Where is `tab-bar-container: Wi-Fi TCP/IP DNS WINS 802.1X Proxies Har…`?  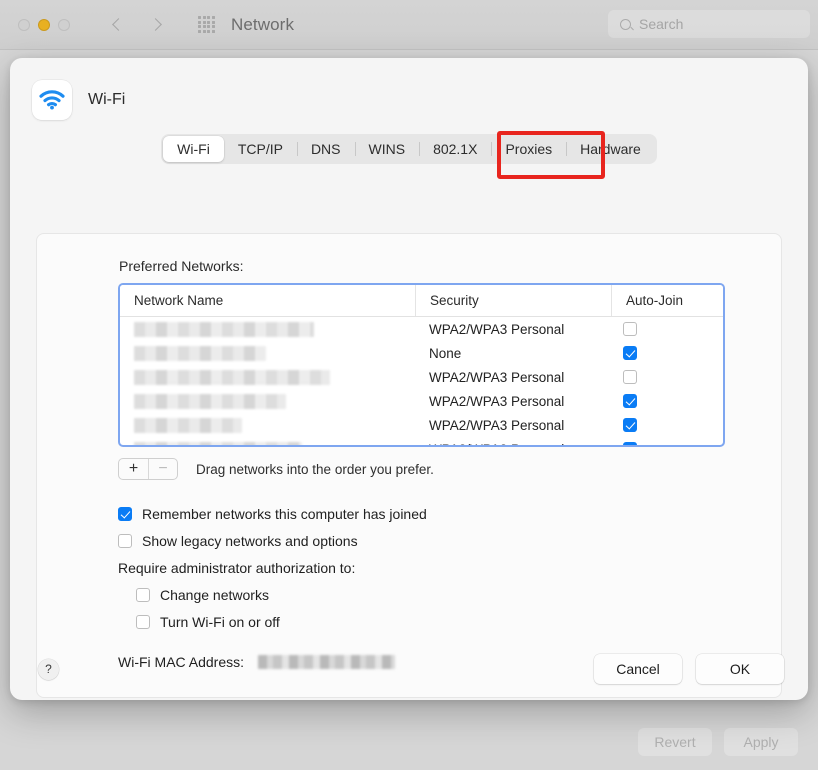
tab-bar-container: Wi-Fi TCP/IP DNS WINS 802.1X Proxies Har… is located at coordinates (409, 155).